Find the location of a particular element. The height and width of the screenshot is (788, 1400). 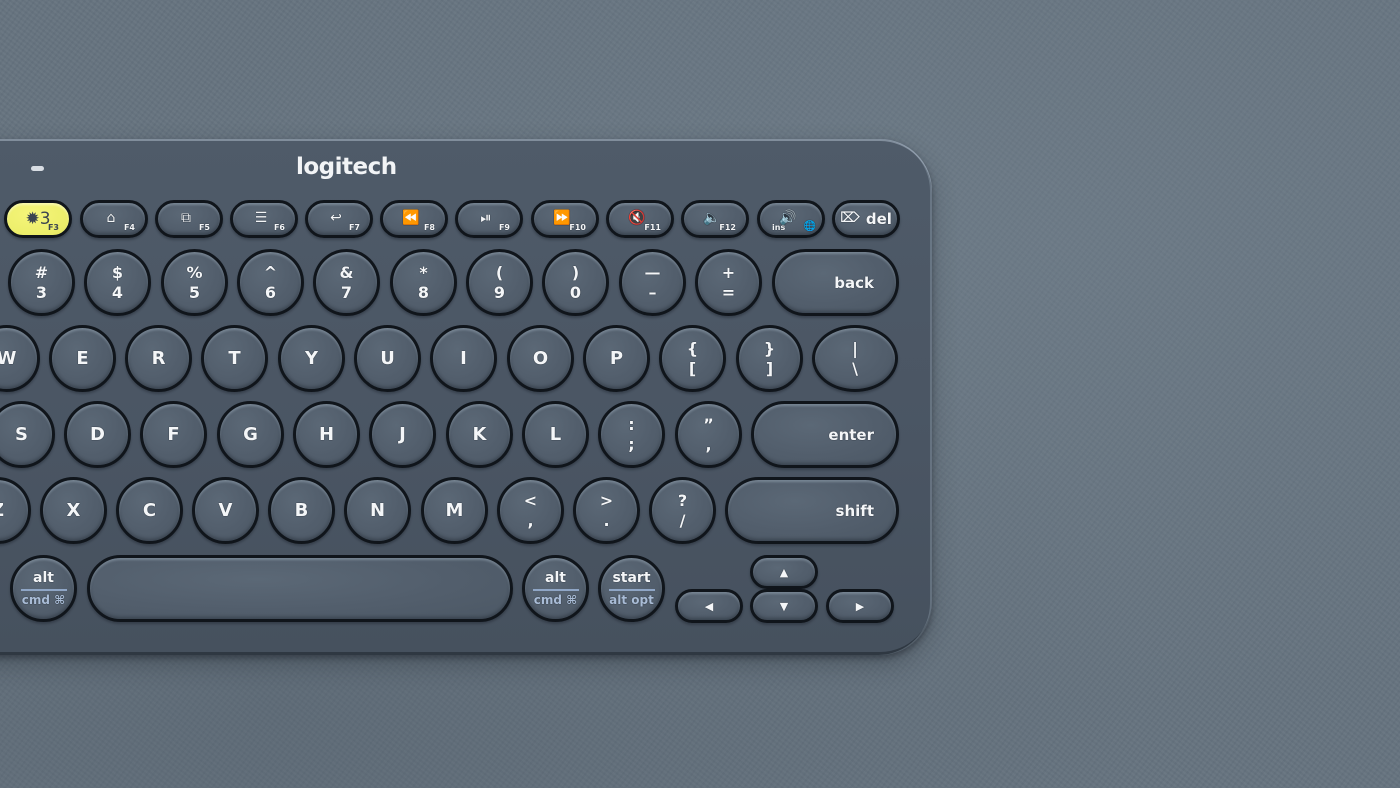

key-app-switch: ⧉ F5 is located at coordinates (189, 219).